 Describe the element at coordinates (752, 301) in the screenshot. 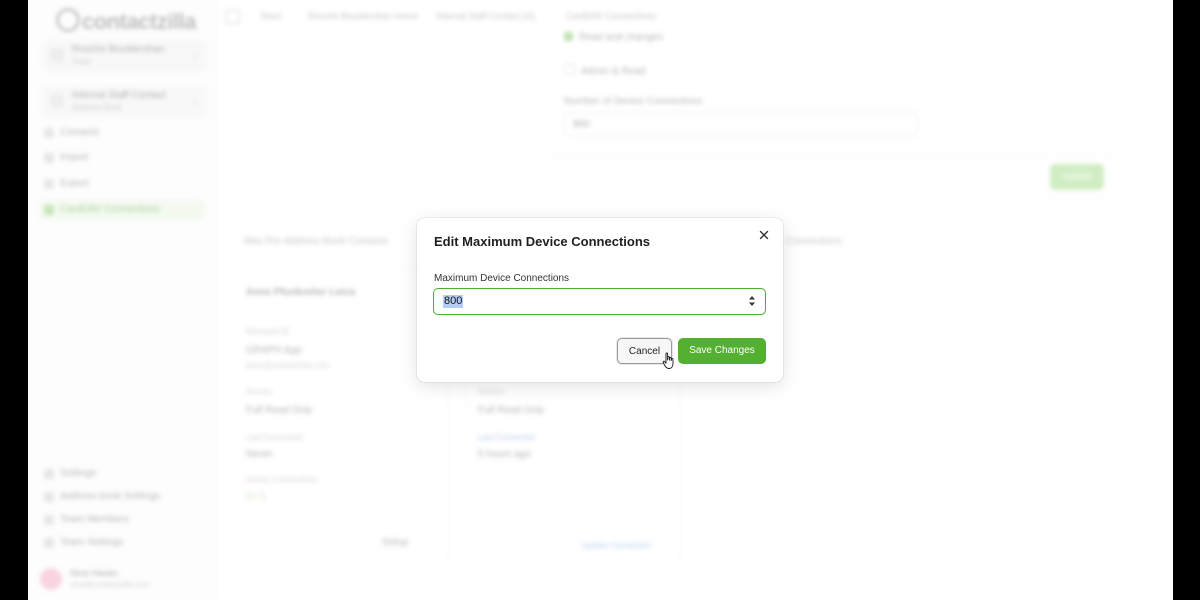

I see `up-down-stepper-icon` at that location.